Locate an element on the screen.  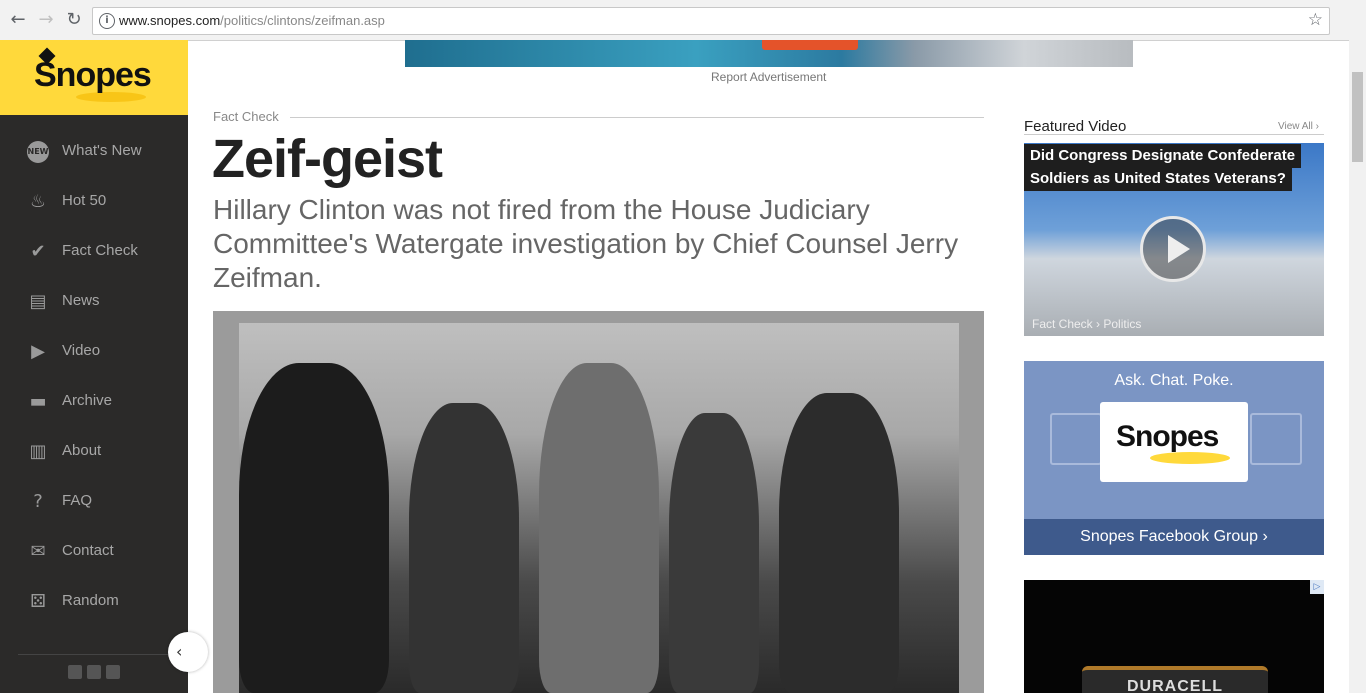
back-arrow-icon: ← is located at coordinates (18, 20).